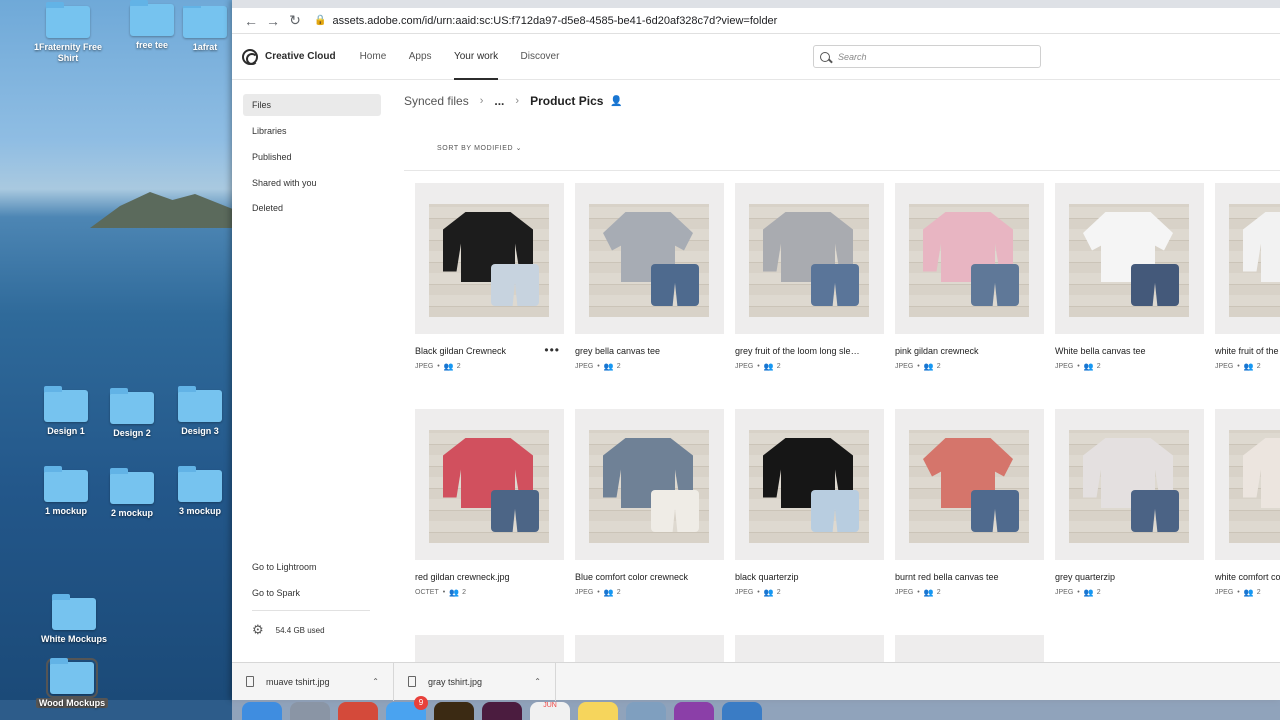  I want to click on folder-label: 2 mockup, so click(131, 513).